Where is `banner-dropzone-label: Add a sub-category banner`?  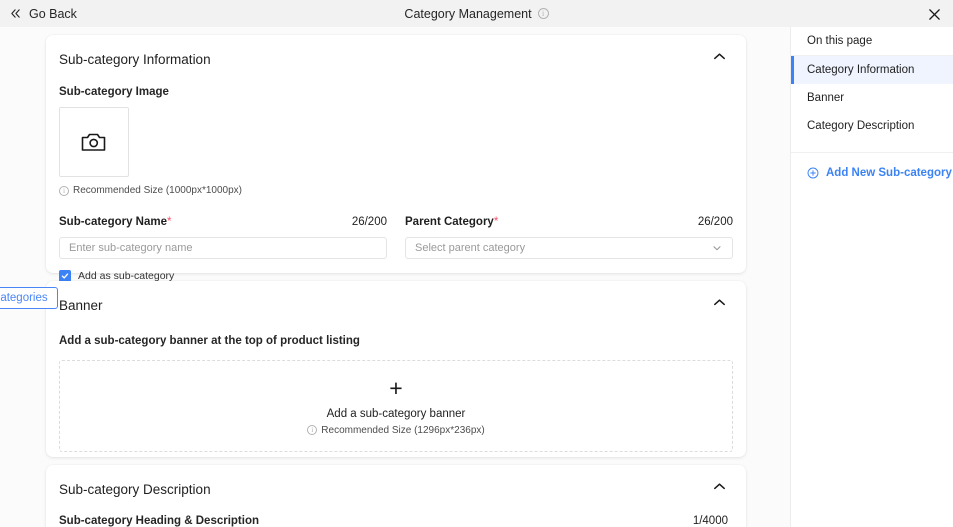
banner-dropzone-label: Add a sub-category banner is located at coordinates (396, 413).